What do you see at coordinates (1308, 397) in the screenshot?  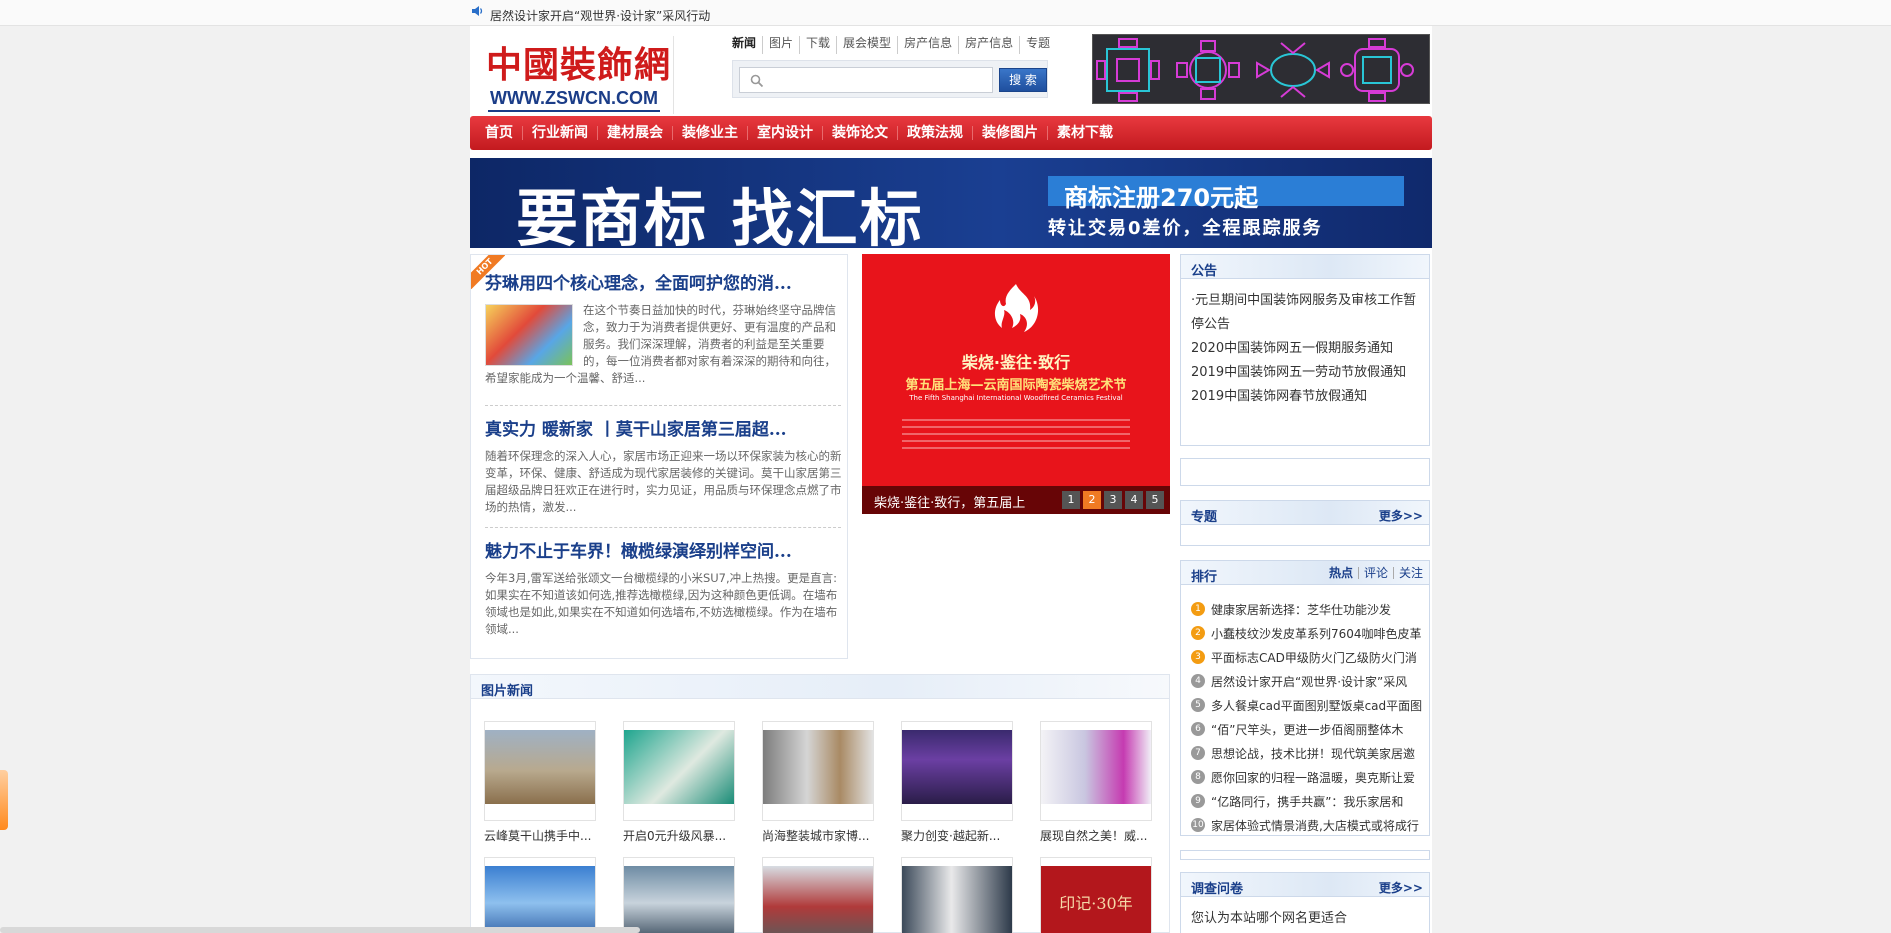 I see `notice-item: 2019中国装饰网春节放假通知` at bounding box center [1308, 397].